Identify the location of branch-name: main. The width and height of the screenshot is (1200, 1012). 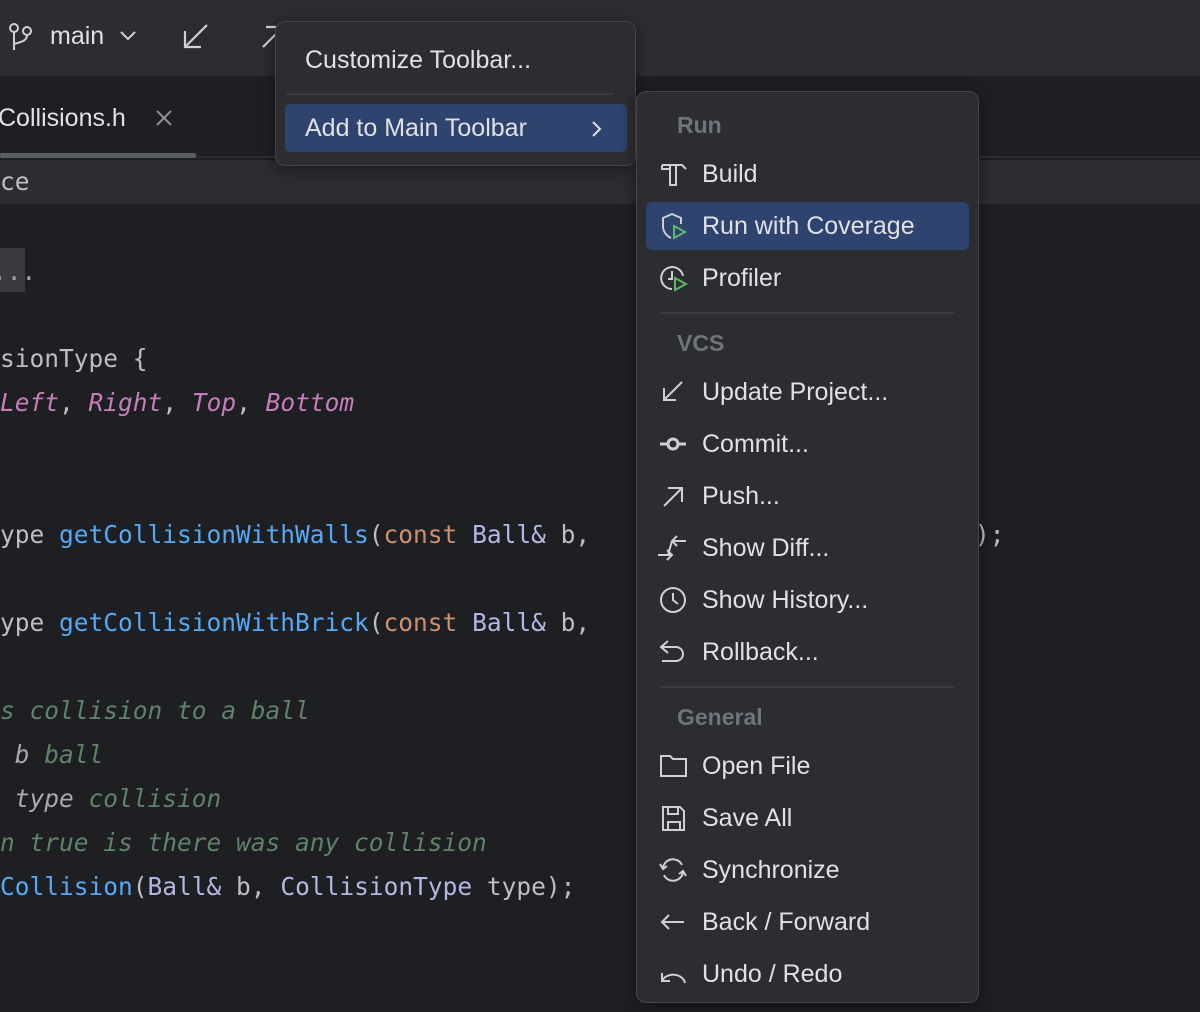
(77, 36).